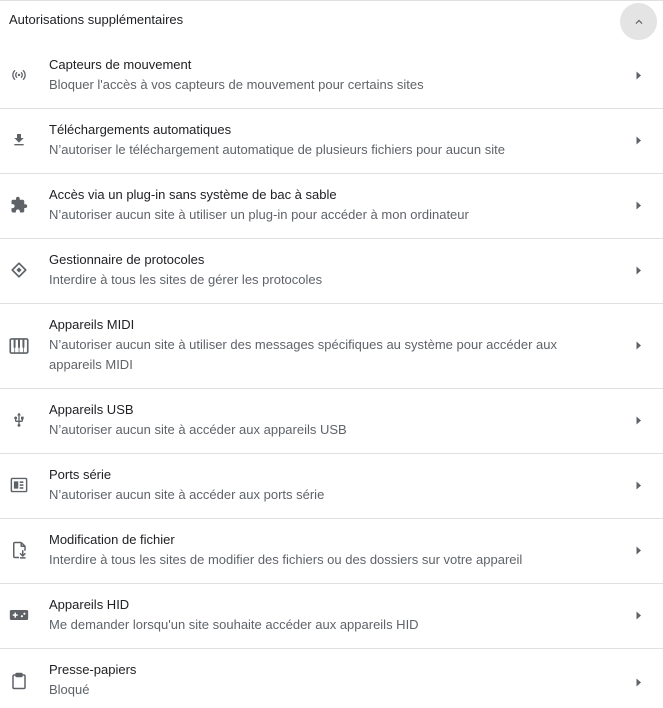  I want to click on clipboard-icon, so click(19, 681).